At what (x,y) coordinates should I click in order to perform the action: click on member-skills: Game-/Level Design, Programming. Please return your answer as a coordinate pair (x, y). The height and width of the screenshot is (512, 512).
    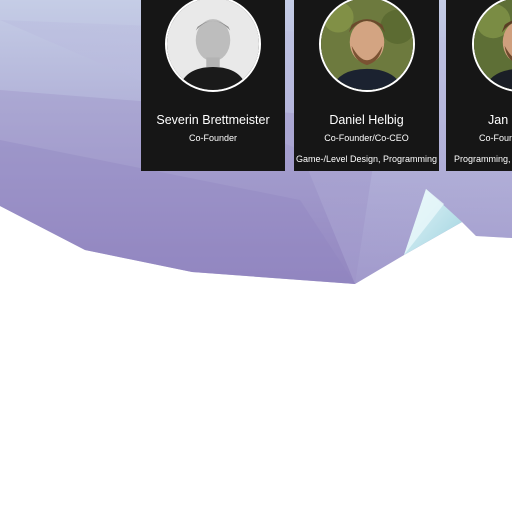
    Looking at the image, I should click on (366, 159).